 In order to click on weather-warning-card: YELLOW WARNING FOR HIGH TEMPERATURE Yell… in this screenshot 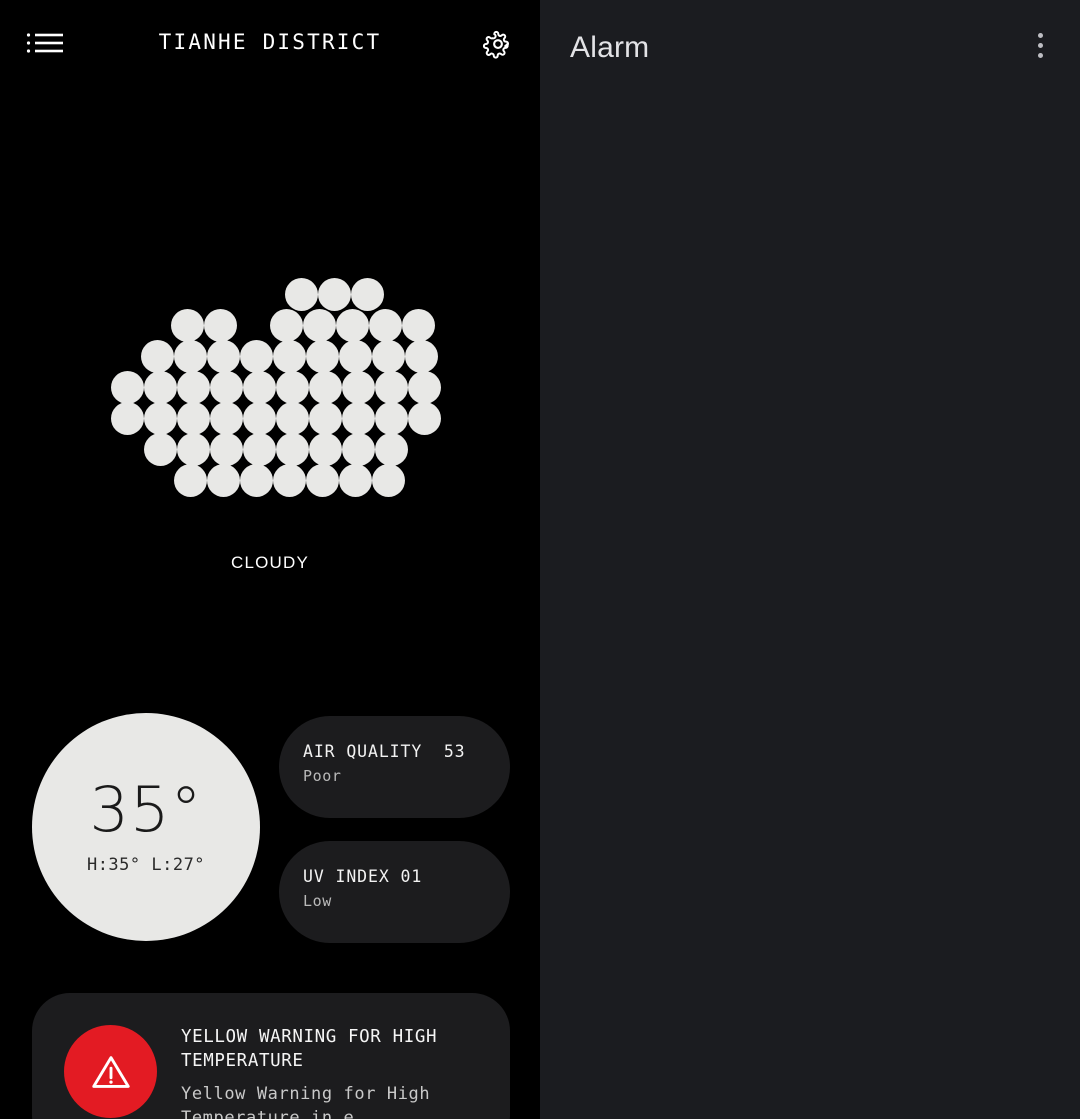, I will do `click(271, 1056)`.